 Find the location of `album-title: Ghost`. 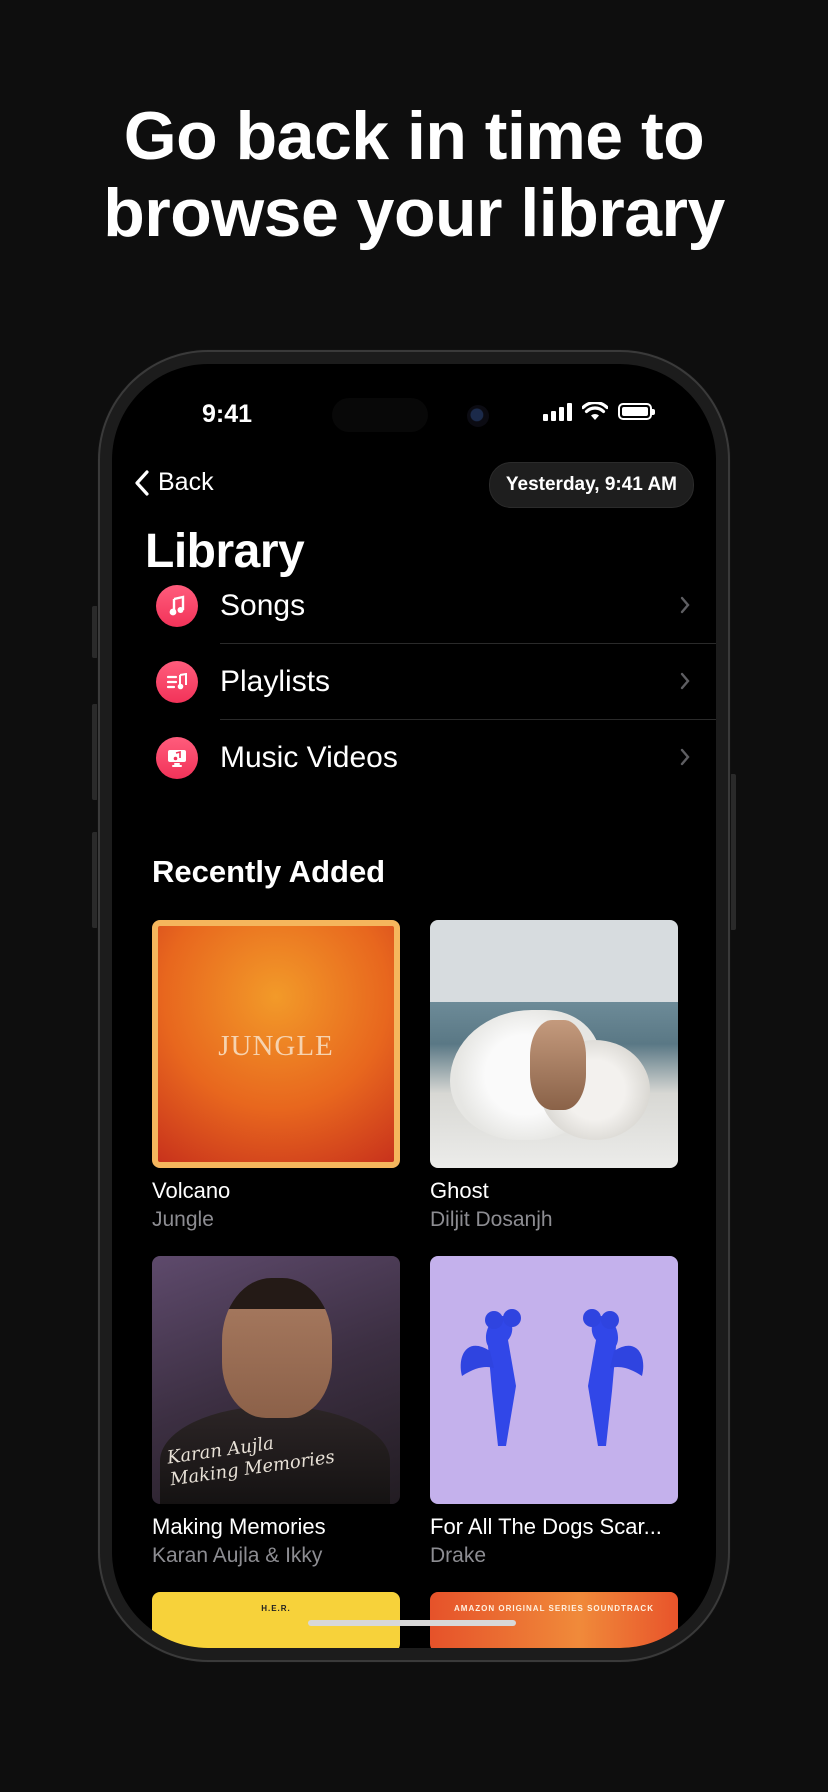

album-title: Ghost is located at coordinates (459, 1190).